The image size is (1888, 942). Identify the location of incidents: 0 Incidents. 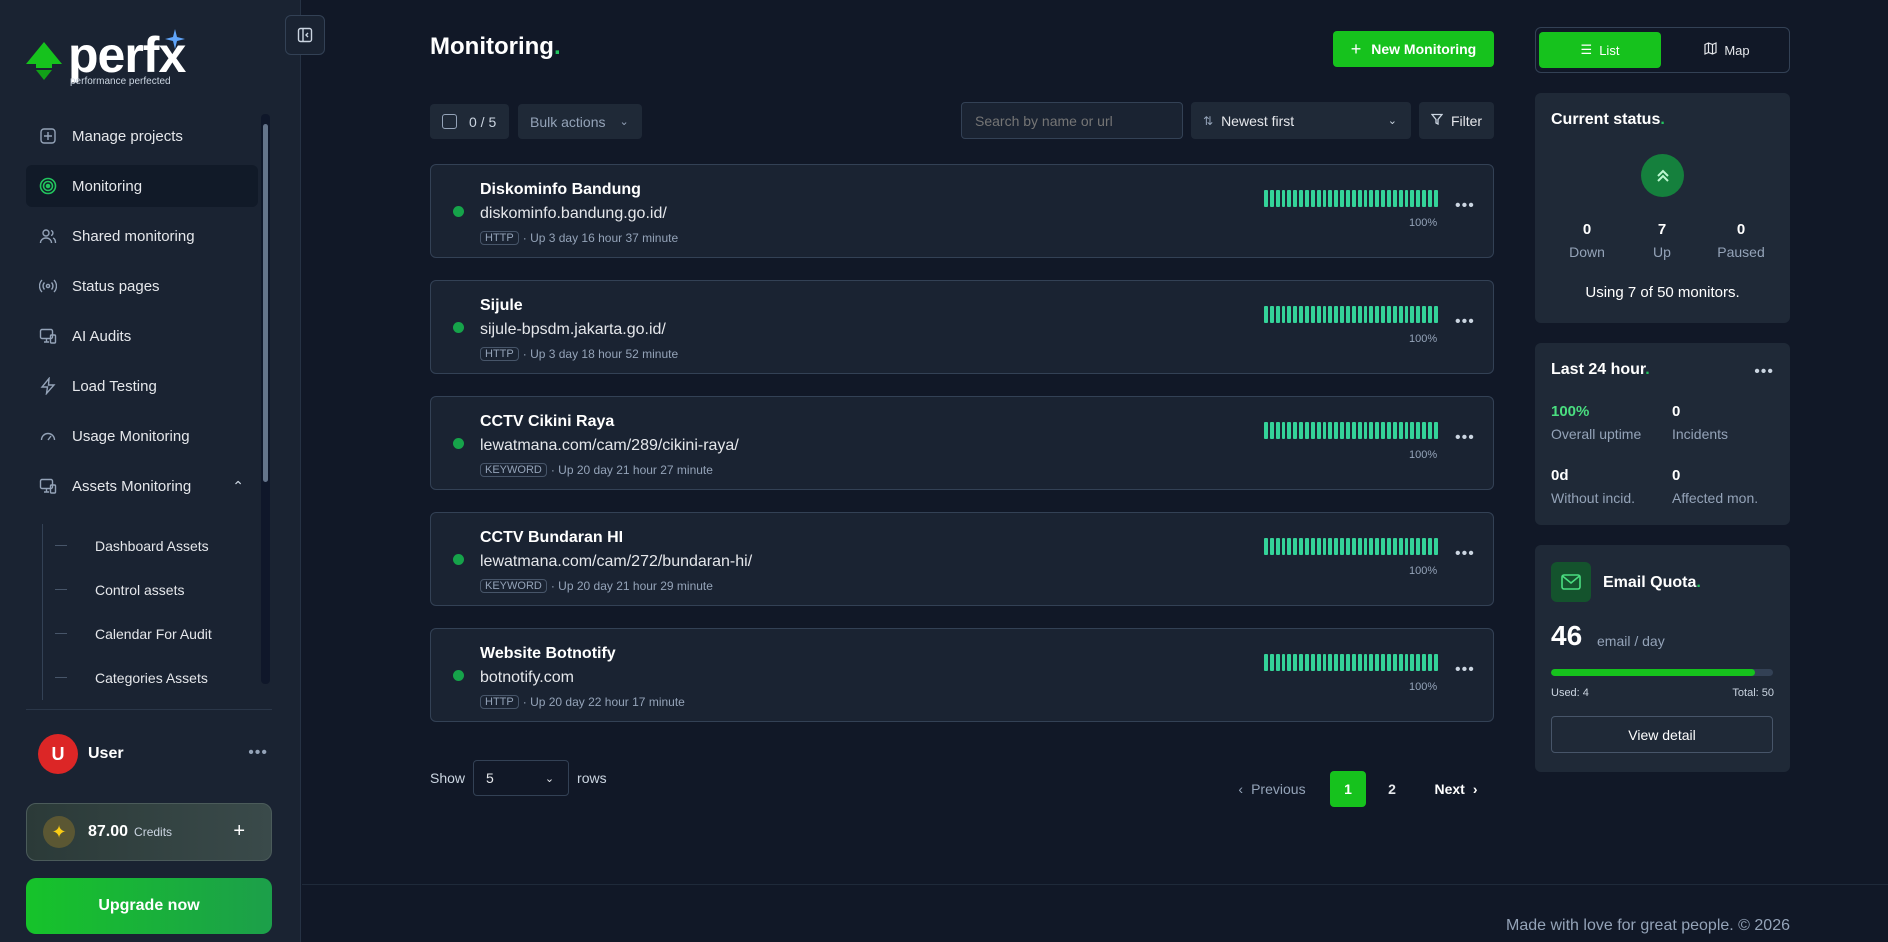
(1700, 422).